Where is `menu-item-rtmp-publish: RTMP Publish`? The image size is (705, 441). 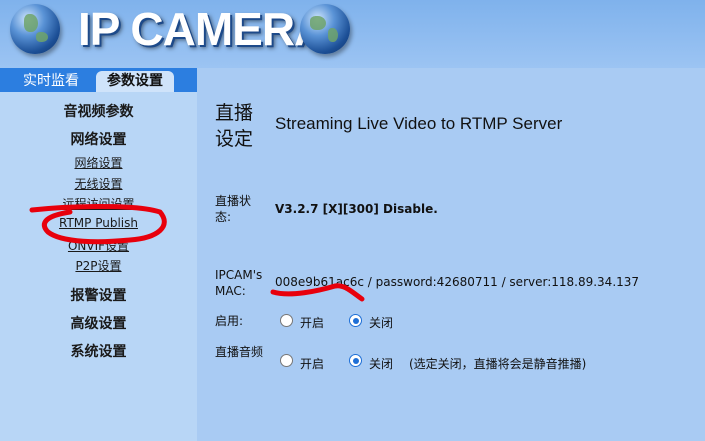 menu-item-rtmp-publish: RTMP Publish is located at coordinates (98, 223).